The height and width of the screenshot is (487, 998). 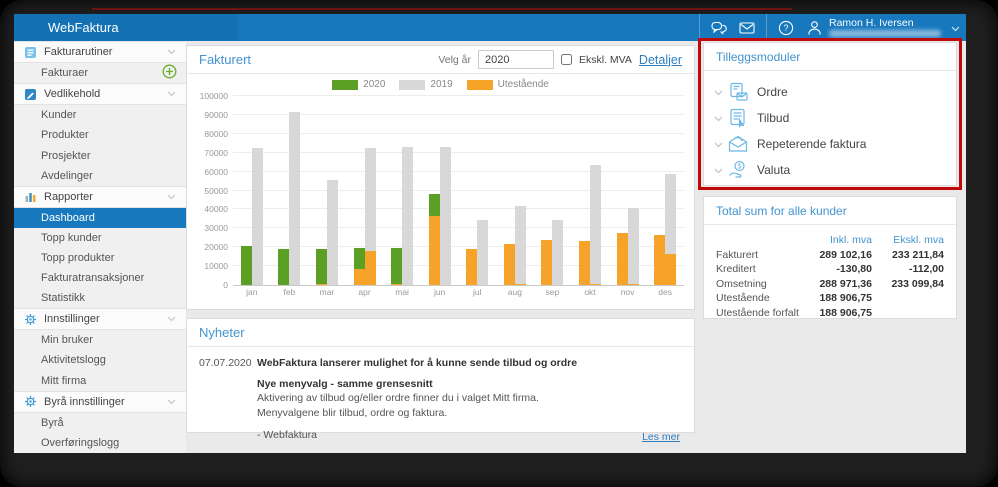 What do you see at coordinates (830, 92) in the screenshot?
I see `module-item-ordre: Ordre` at bounding box center [830, 92].